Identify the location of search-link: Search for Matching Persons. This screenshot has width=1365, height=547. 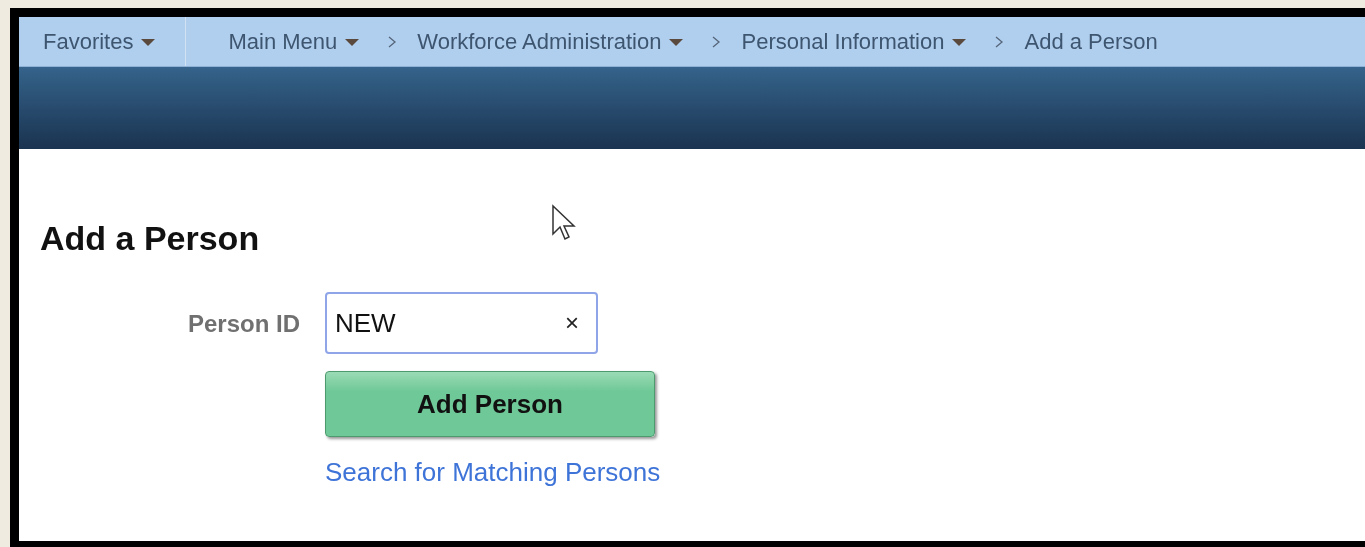
(493, 472).